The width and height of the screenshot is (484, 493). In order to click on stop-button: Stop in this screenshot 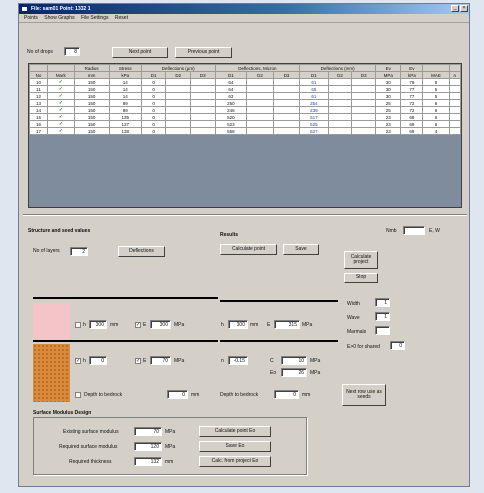, I will do `click(361, 278)`.